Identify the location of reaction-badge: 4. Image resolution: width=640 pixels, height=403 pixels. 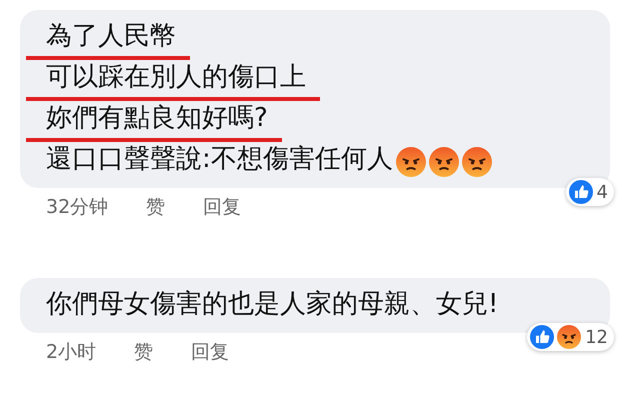
(590, 192).